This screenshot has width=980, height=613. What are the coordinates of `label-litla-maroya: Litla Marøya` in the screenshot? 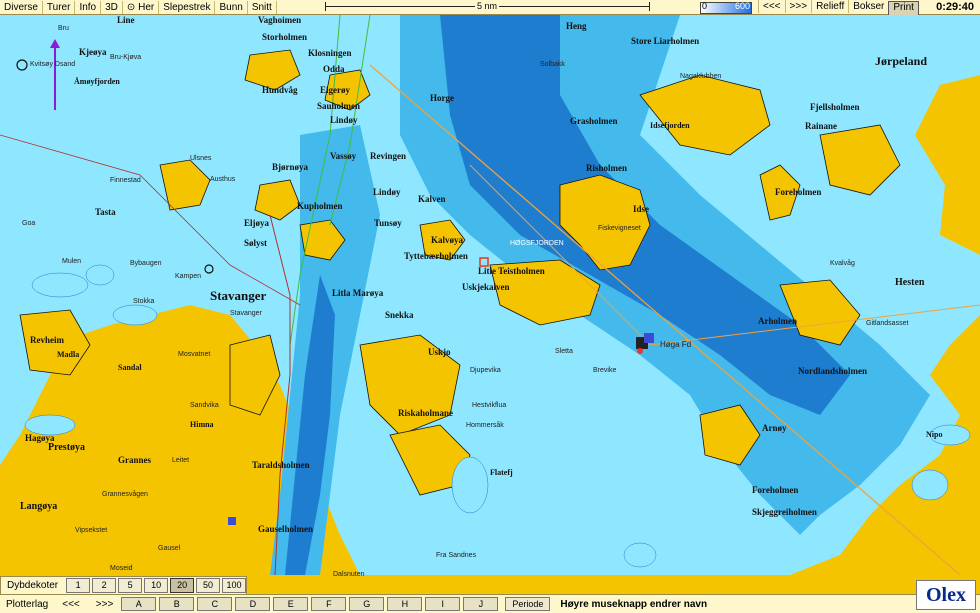 It's located at (358, 293).